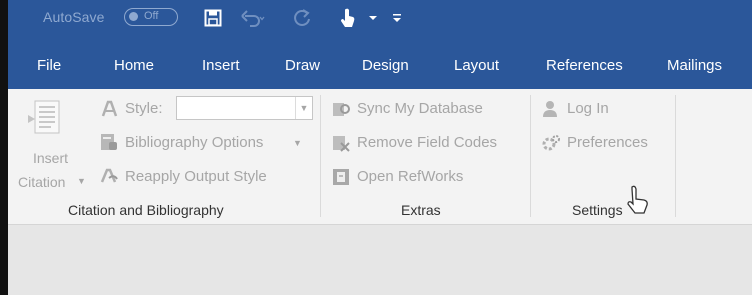 This screenshot has width=752, height=295. Describe the element at coordinates (302, 65) in the screenshot. I see `tab-draw: Draw` at that location.